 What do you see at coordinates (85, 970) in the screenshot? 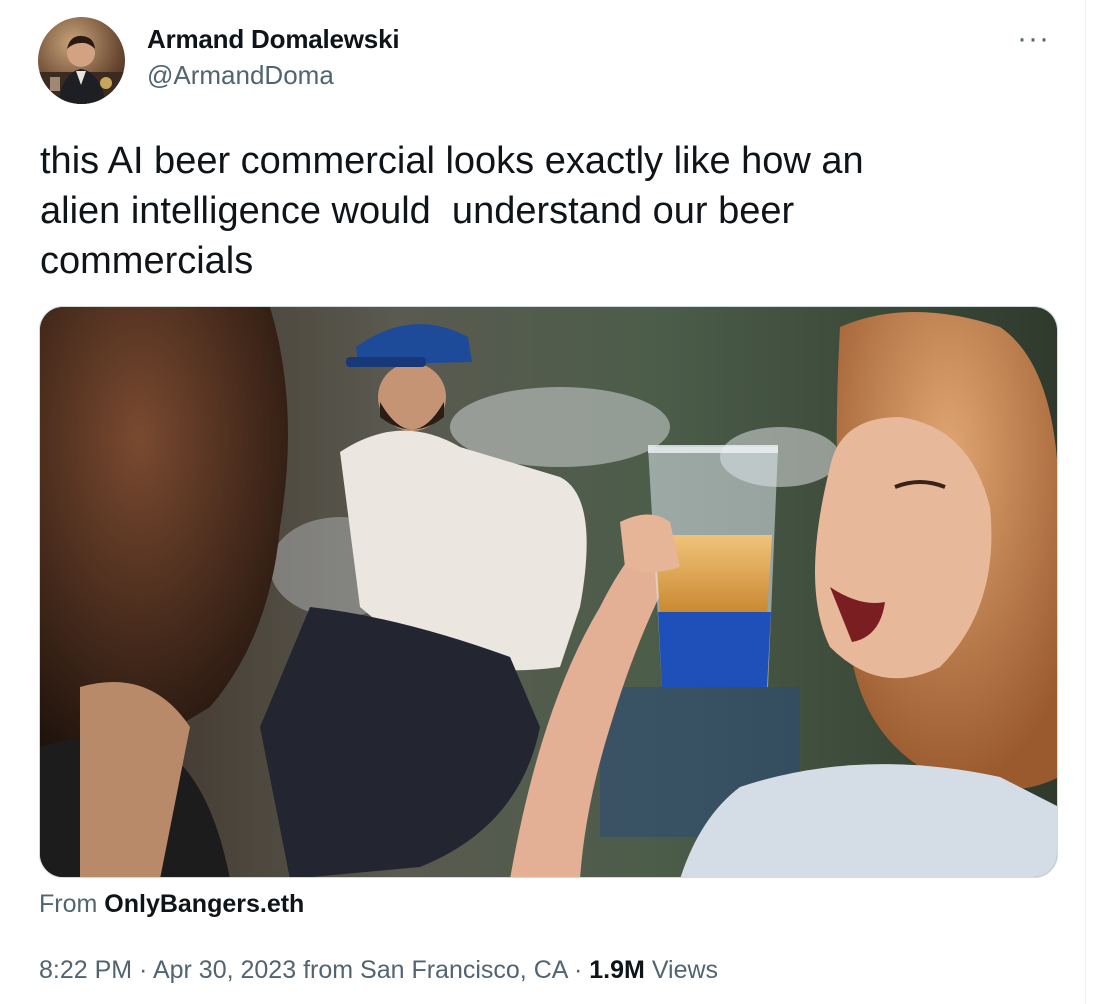
I see `tweet-time: 8:22 PM` at bounding box center [85, 970].